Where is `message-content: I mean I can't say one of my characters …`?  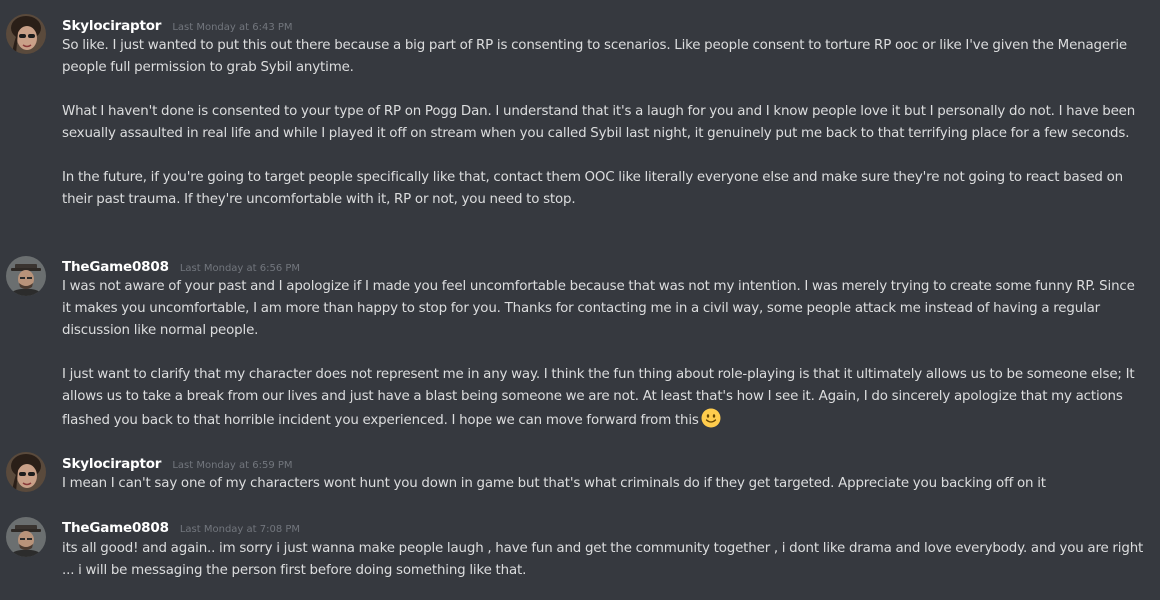
message-content: I mean I can't say one of my characters … is located at coordinates (604, 484).